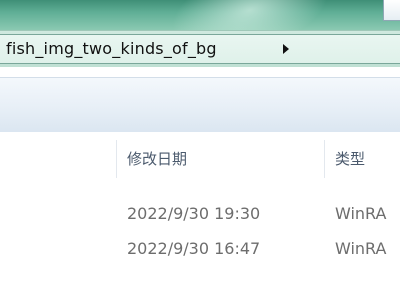 The height and width of the screenshot is (300, 400). Describe the element at coordinates (200, 15) in the screenshot. I see `window-titlebar` at that location.